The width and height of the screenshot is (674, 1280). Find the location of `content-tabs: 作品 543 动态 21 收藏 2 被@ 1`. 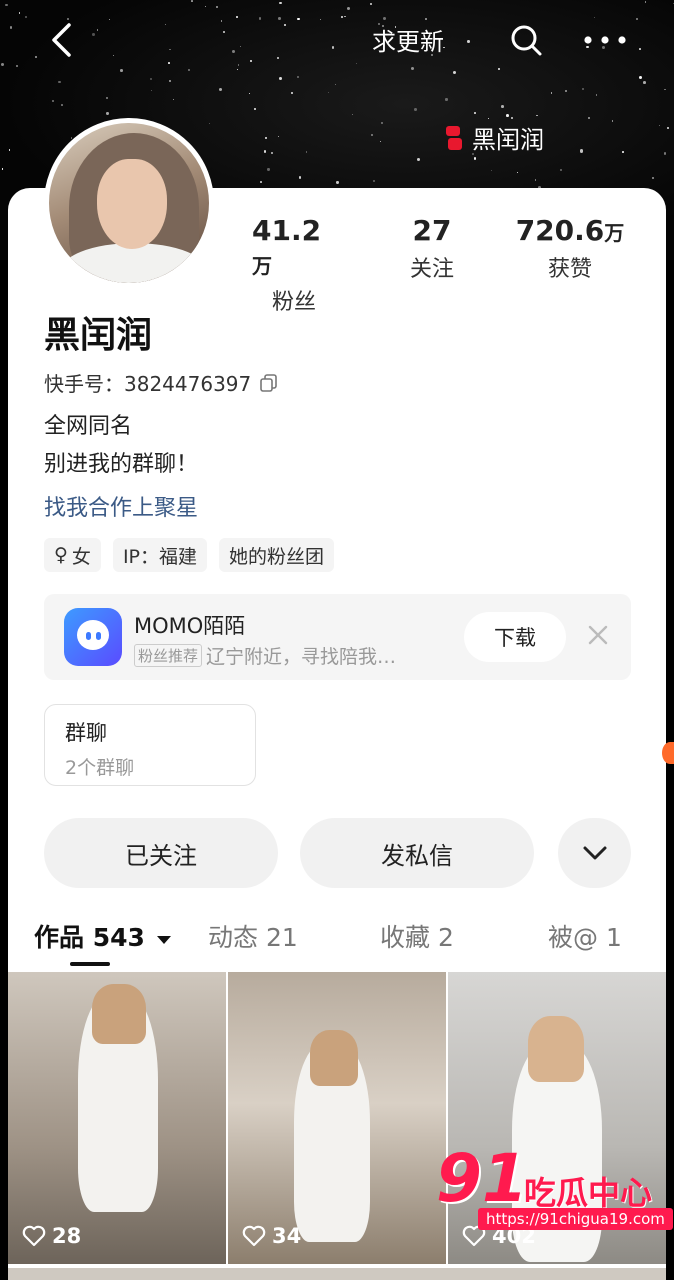

content-tabs: 作品 543 动态 21 收藏 2 被@ 1 is located at coordinates (337, 943).